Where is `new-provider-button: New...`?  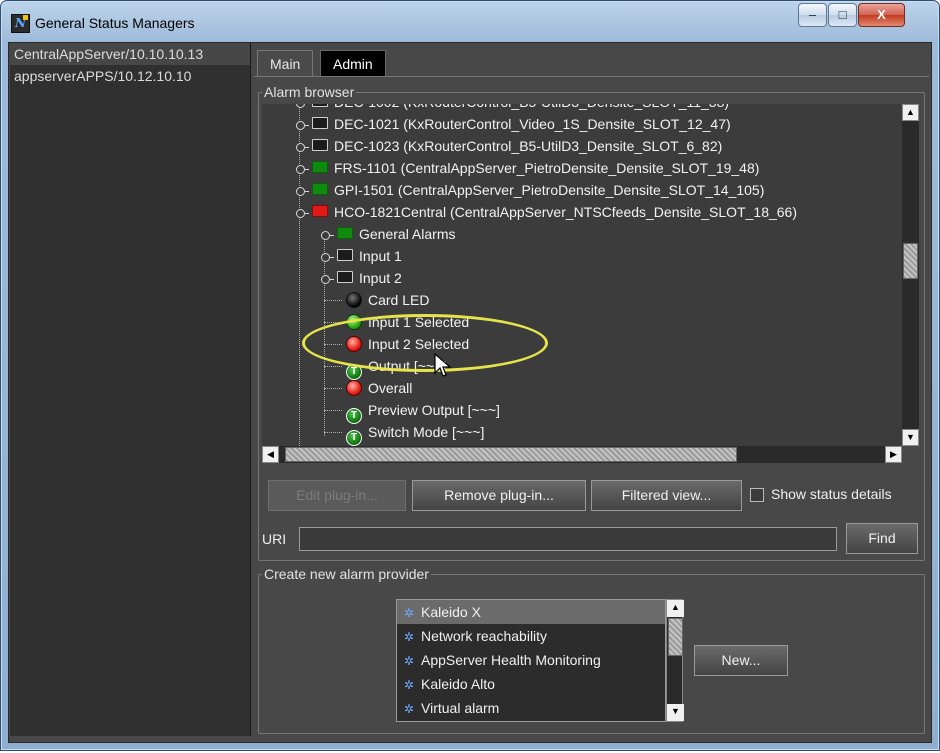
new-provider-button: New... is located at coordinates (741, 660).